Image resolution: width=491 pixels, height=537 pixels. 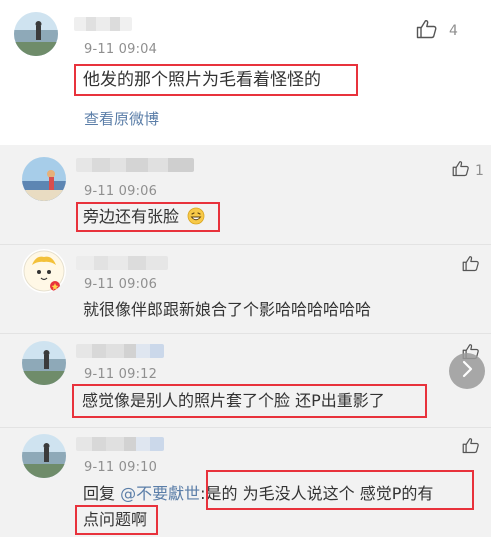 I want to click on next-button, so click(x=467, y=371).